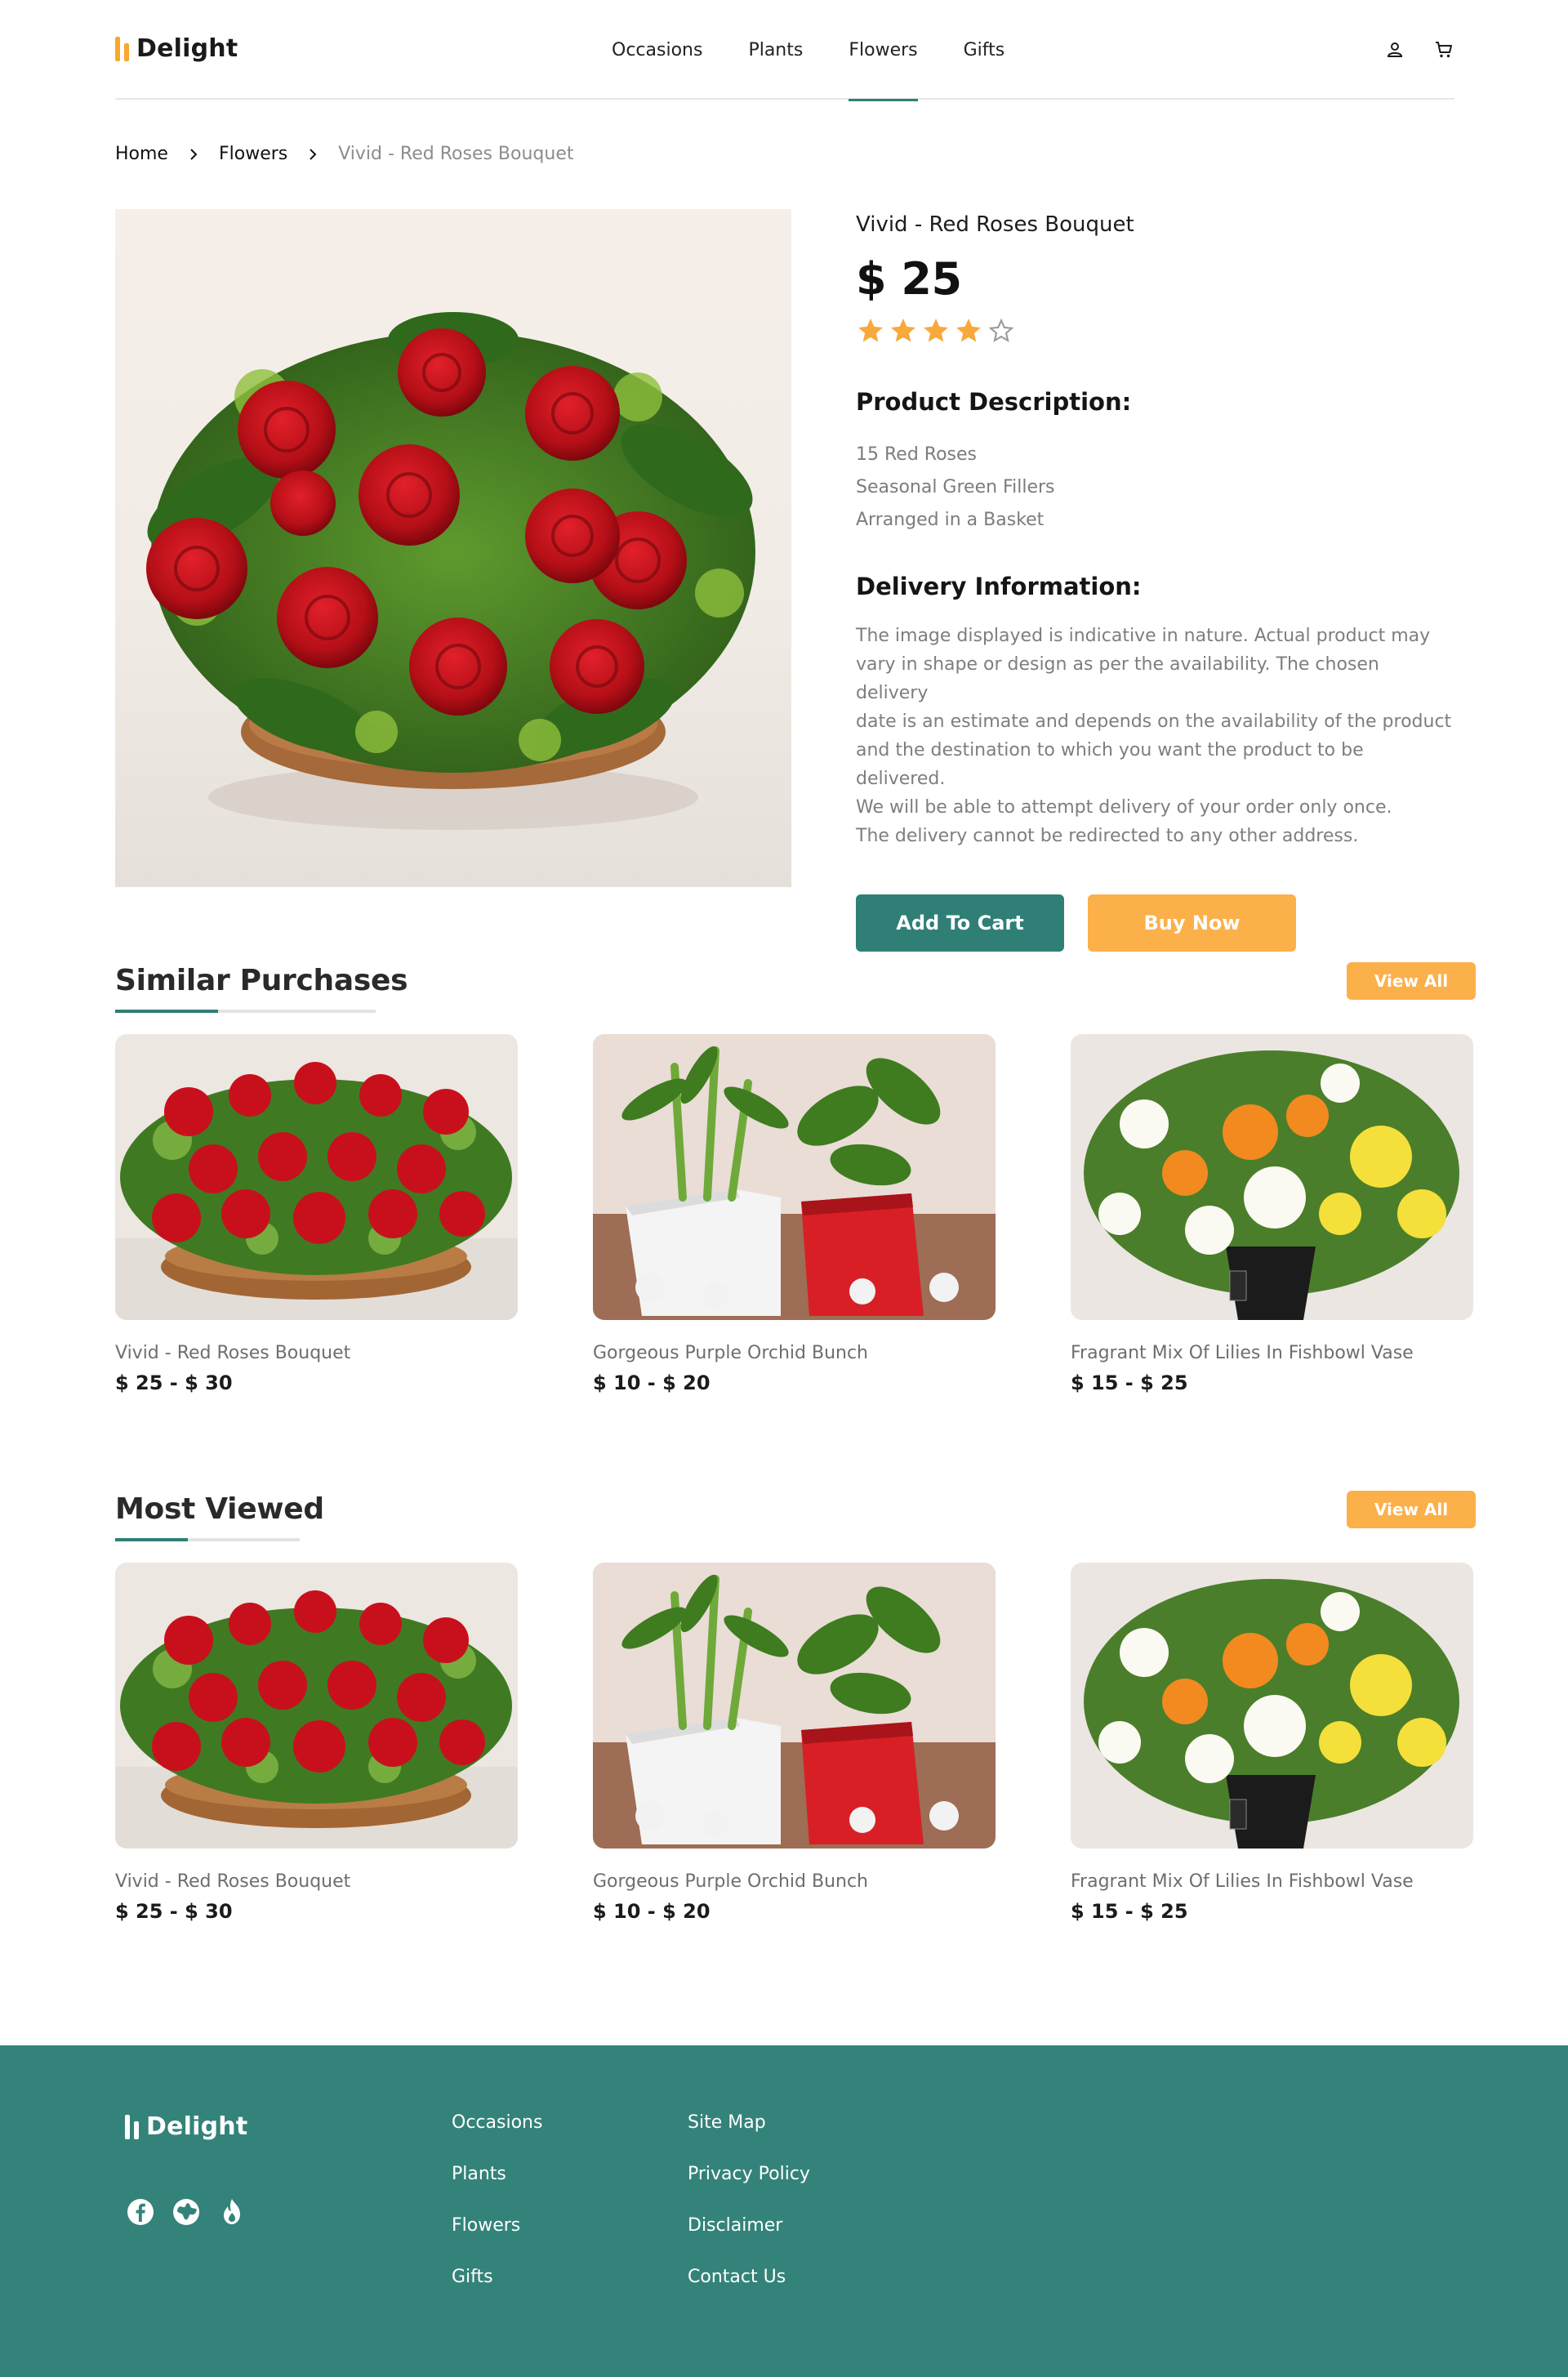 The image size is (1568, 2377). Describe the element at coordinates (453, 548) in the screenshot. I see `product-image` at that location.